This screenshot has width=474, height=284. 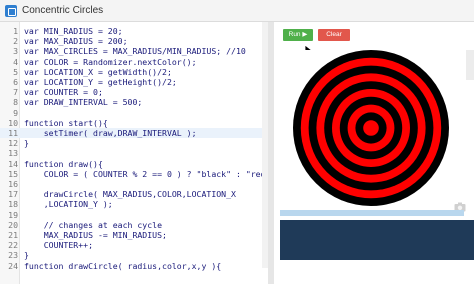 I want to click on code-text: COUNTER++;, so click(x=58, y=245).